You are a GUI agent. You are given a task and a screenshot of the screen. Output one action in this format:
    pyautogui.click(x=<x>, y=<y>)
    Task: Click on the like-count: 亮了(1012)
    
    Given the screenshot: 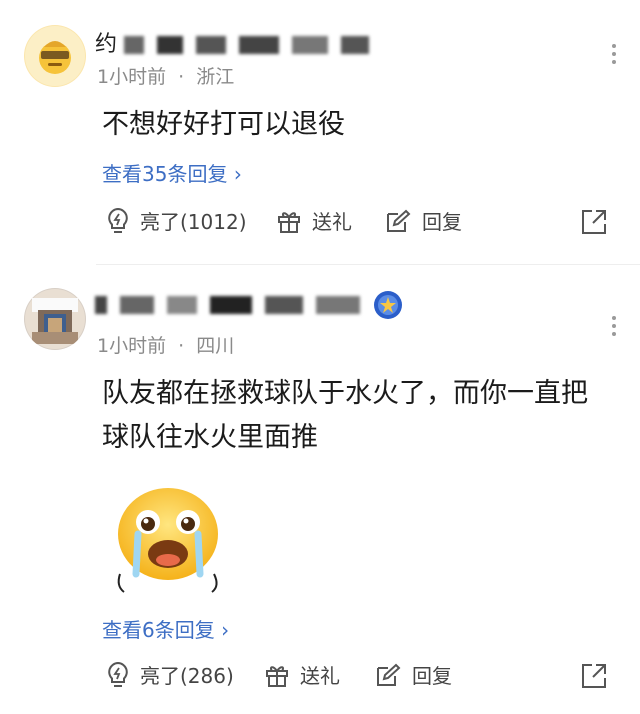 What is the action you would take?
    pyautogui.click(x=193, y=222)
    